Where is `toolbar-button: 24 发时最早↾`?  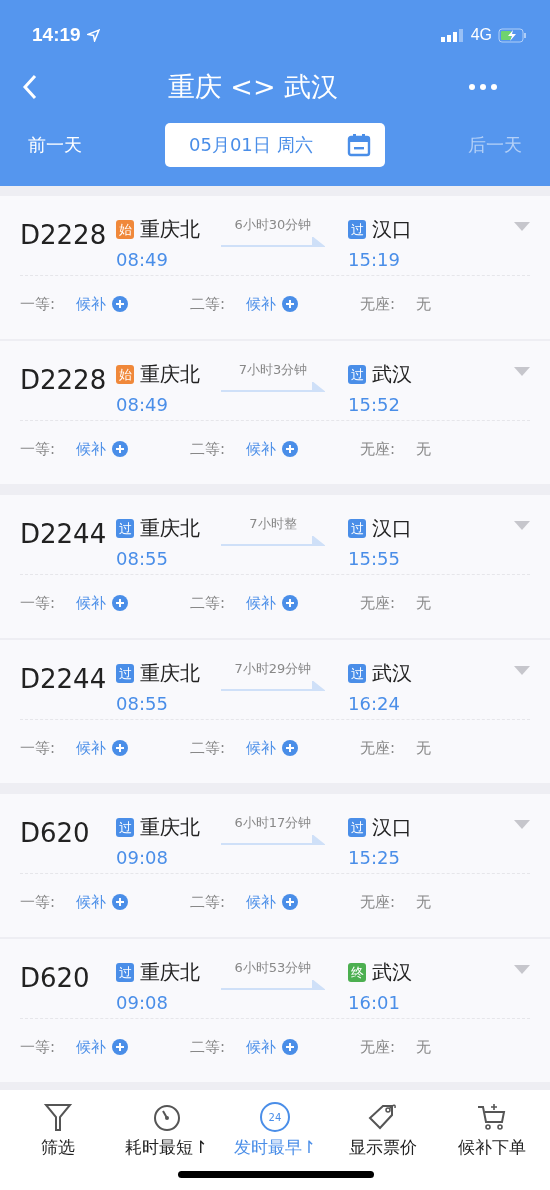 toolbar-button: 24 发时最早↾ is located at coordinates (274, 1146).